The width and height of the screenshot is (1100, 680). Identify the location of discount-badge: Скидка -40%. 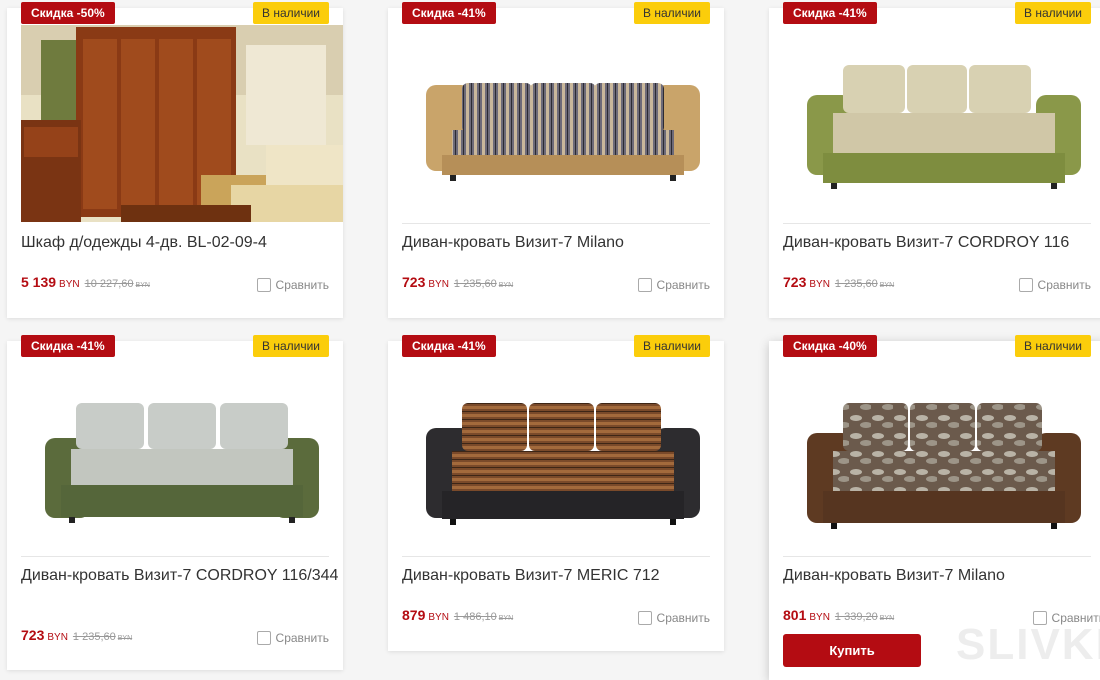
(830, 346).